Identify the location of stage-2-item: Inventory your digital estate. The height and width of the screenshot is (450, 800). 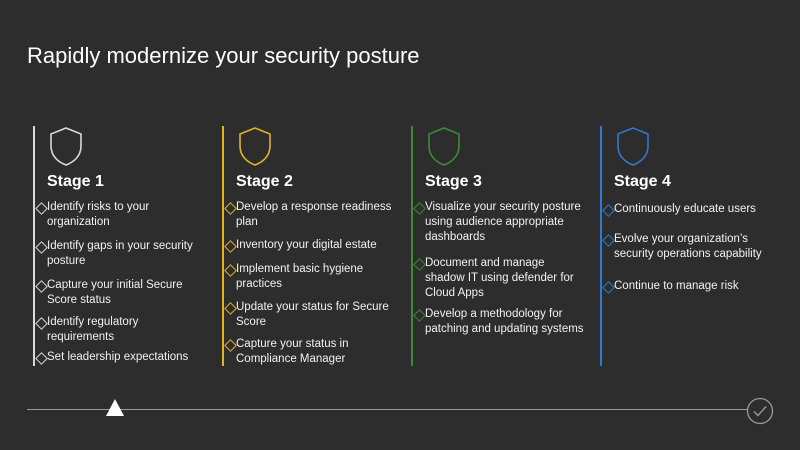
(310, 245).